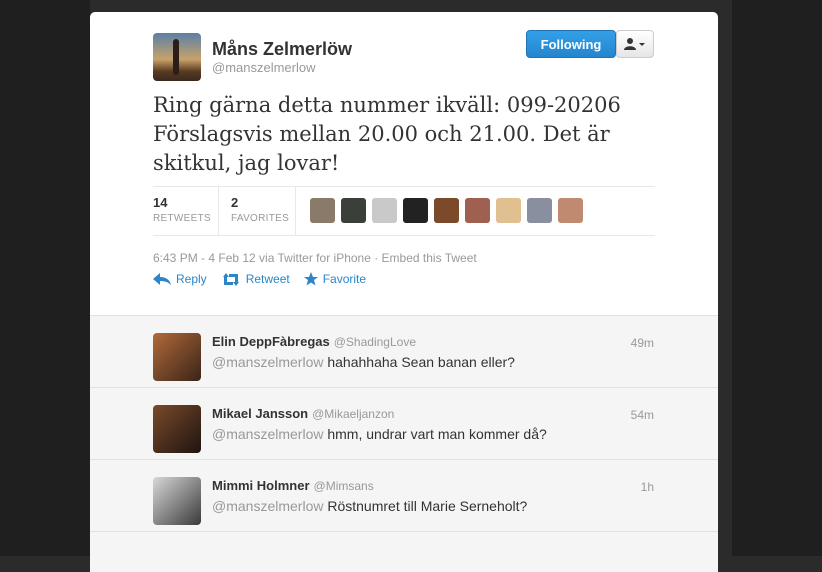 This screenshot has width=822, height=572. Describe the element at coordinates (777, 278) in the screenshot. I see `background-right` at that location.